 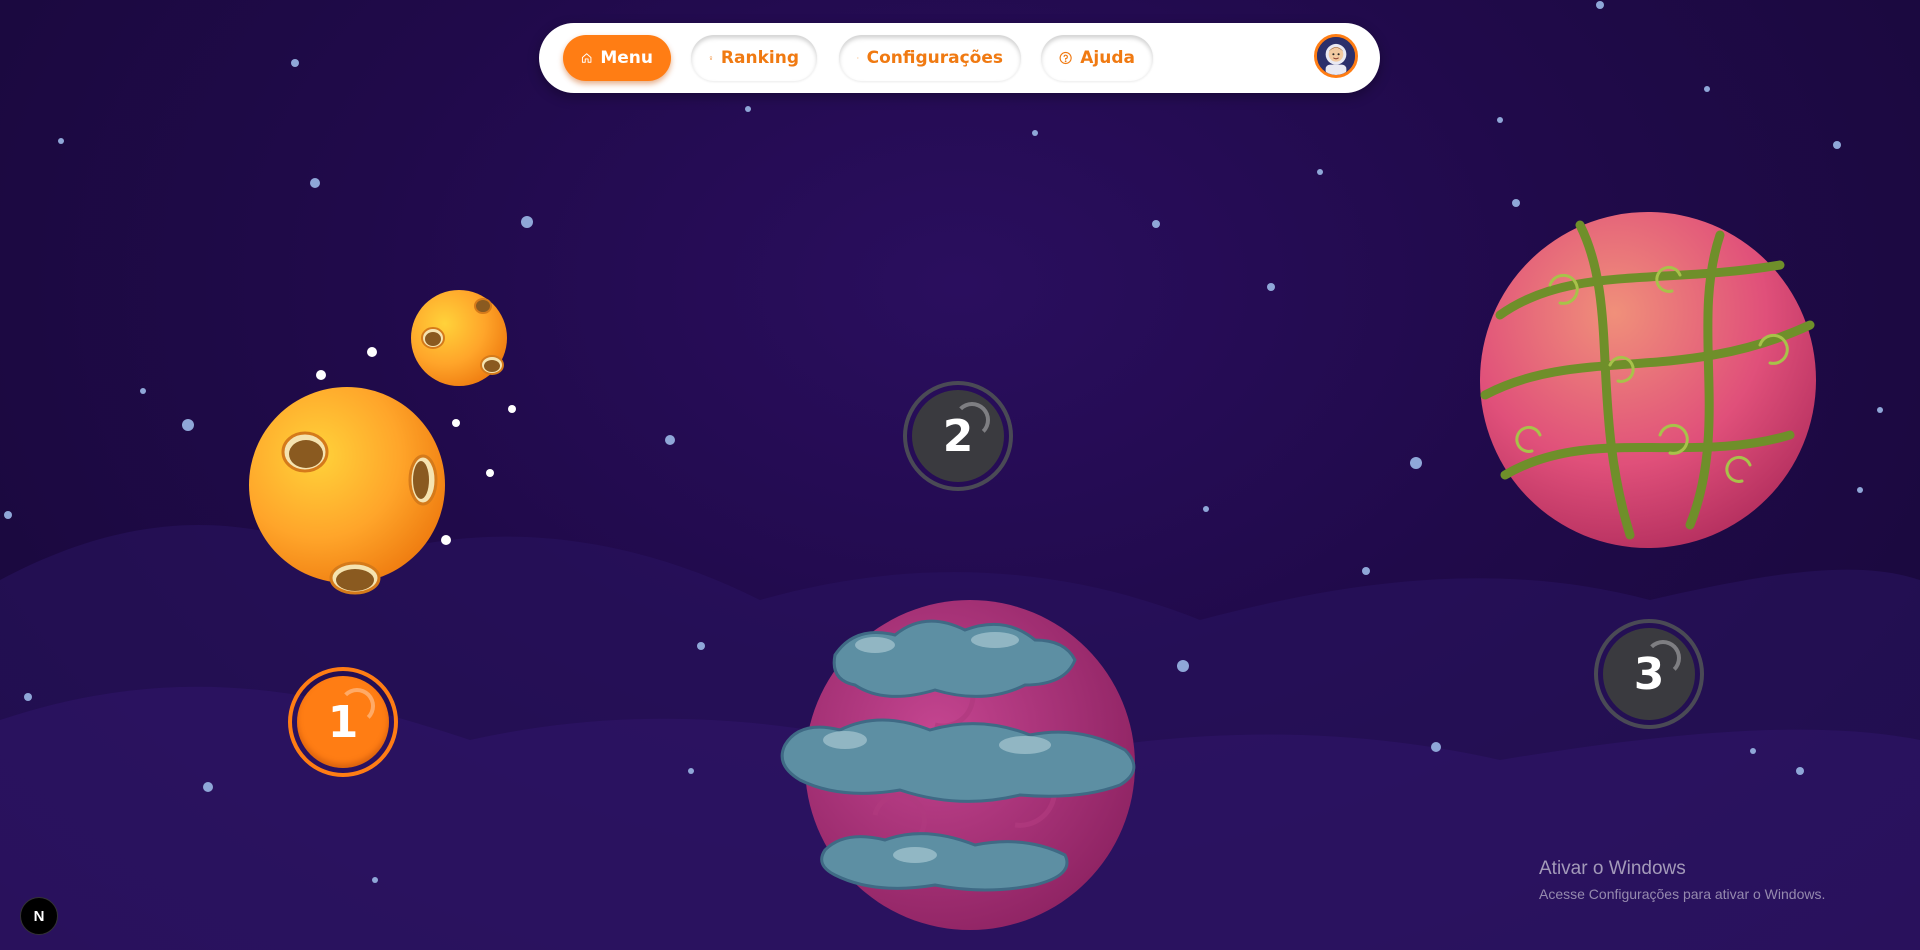 What do you see at coordinates (380, 440) in the screenshot?
I see `yellow-crater-planet` at bounding box center [380, 440].